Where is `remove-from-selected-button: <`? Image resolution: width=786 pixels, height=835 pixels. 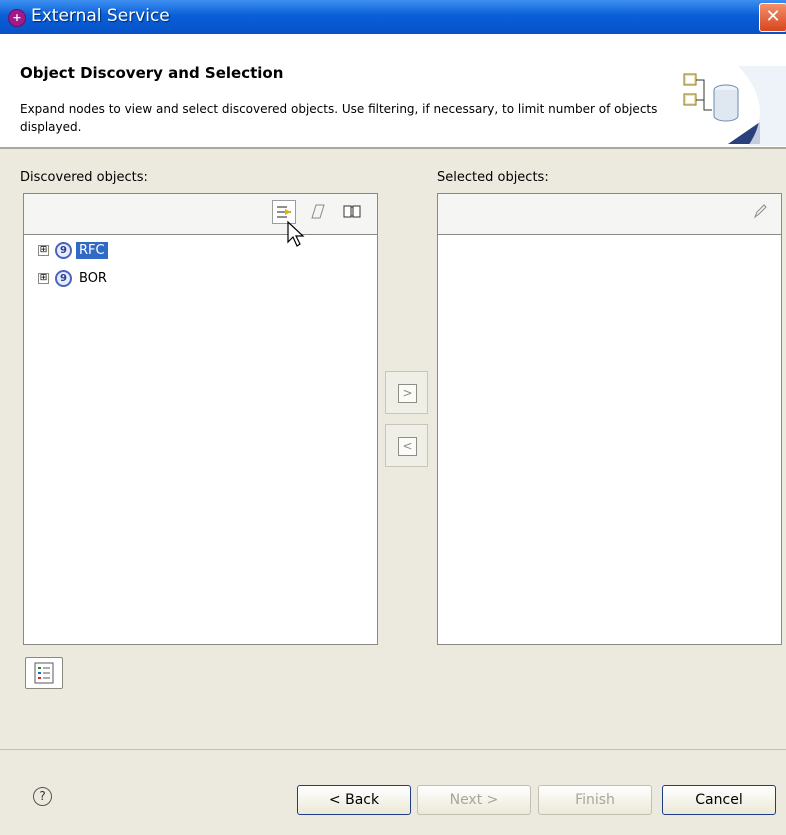
remove-from-selected-button: < is located at coordinates (406, 445).